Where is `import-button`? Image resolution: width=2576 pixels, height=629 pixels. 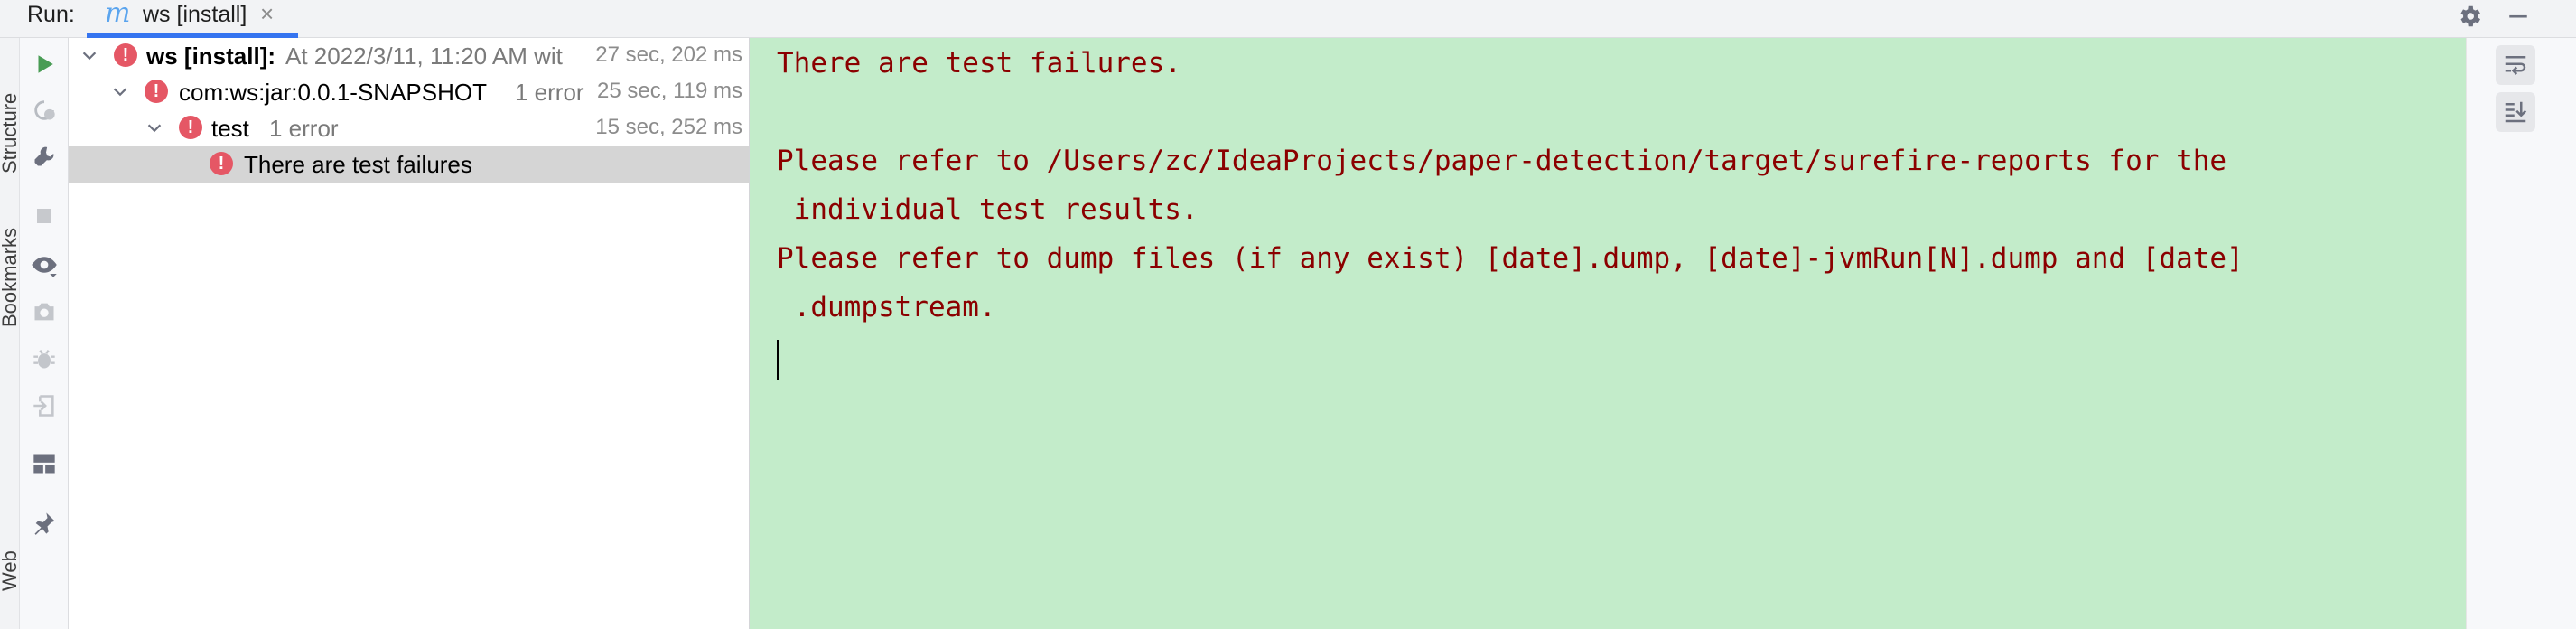
import-button is located at coordinates (44, 406).